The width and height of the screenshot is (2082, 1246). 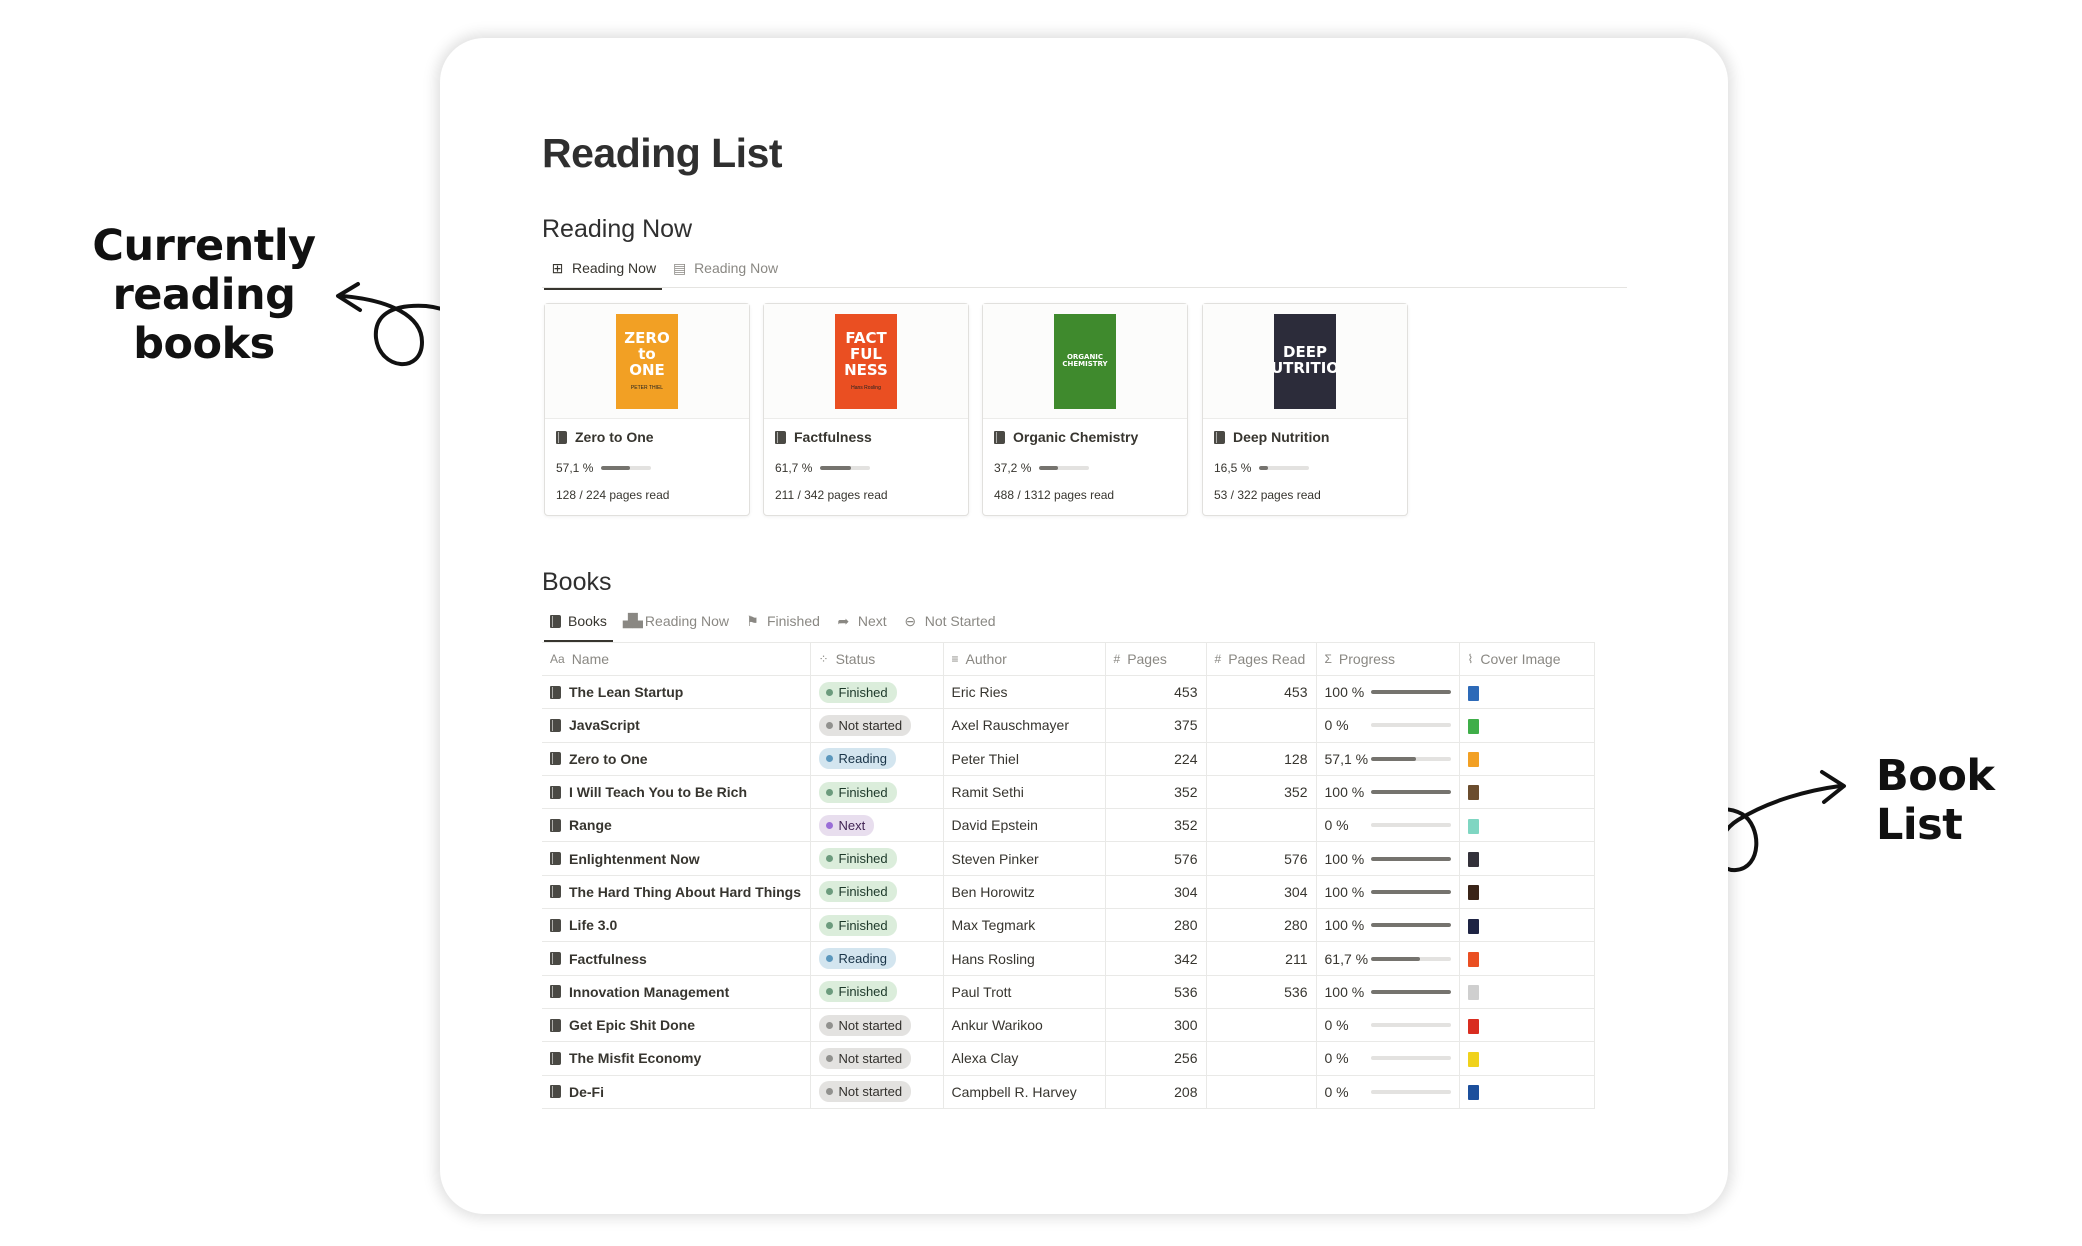 What do you see at coordinates (603, 269) in the screenshot?
I see `tab-reading-now-gallery: ⊞ Reading Now` at bounding box center [603, 269].